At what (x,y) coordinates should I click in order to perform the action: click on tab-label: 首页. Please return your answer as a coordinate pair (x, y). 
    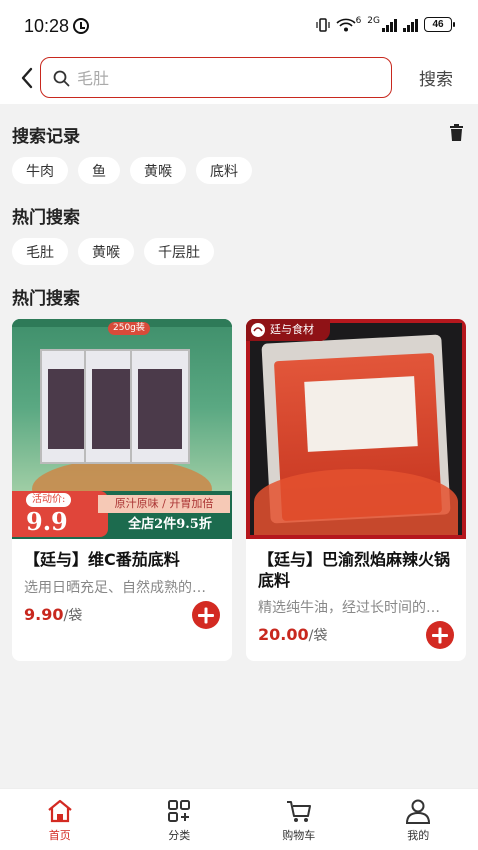
    Looking at the image, I should click on (59, 835).